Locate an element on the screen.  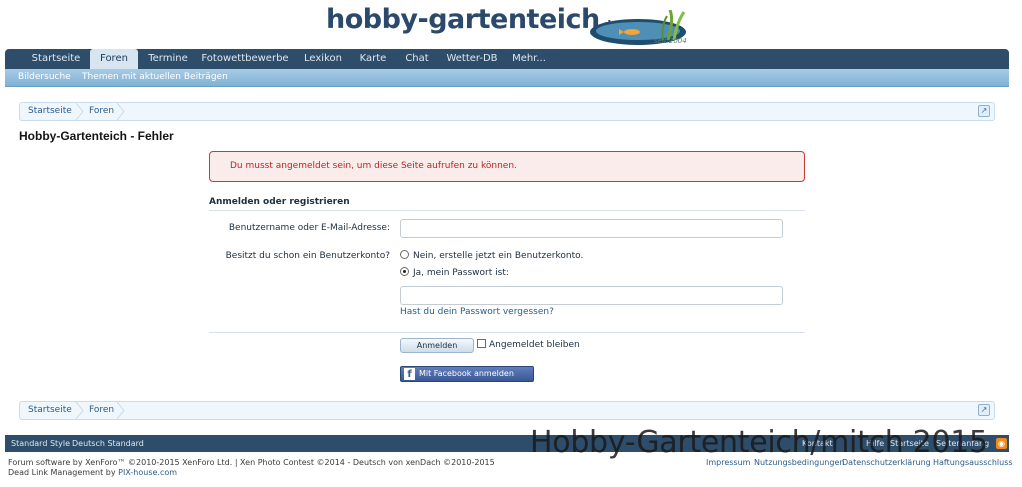
image-watermark: Hobby-Gartenteich/mitch 2015 is located at coordinates (759, 442).